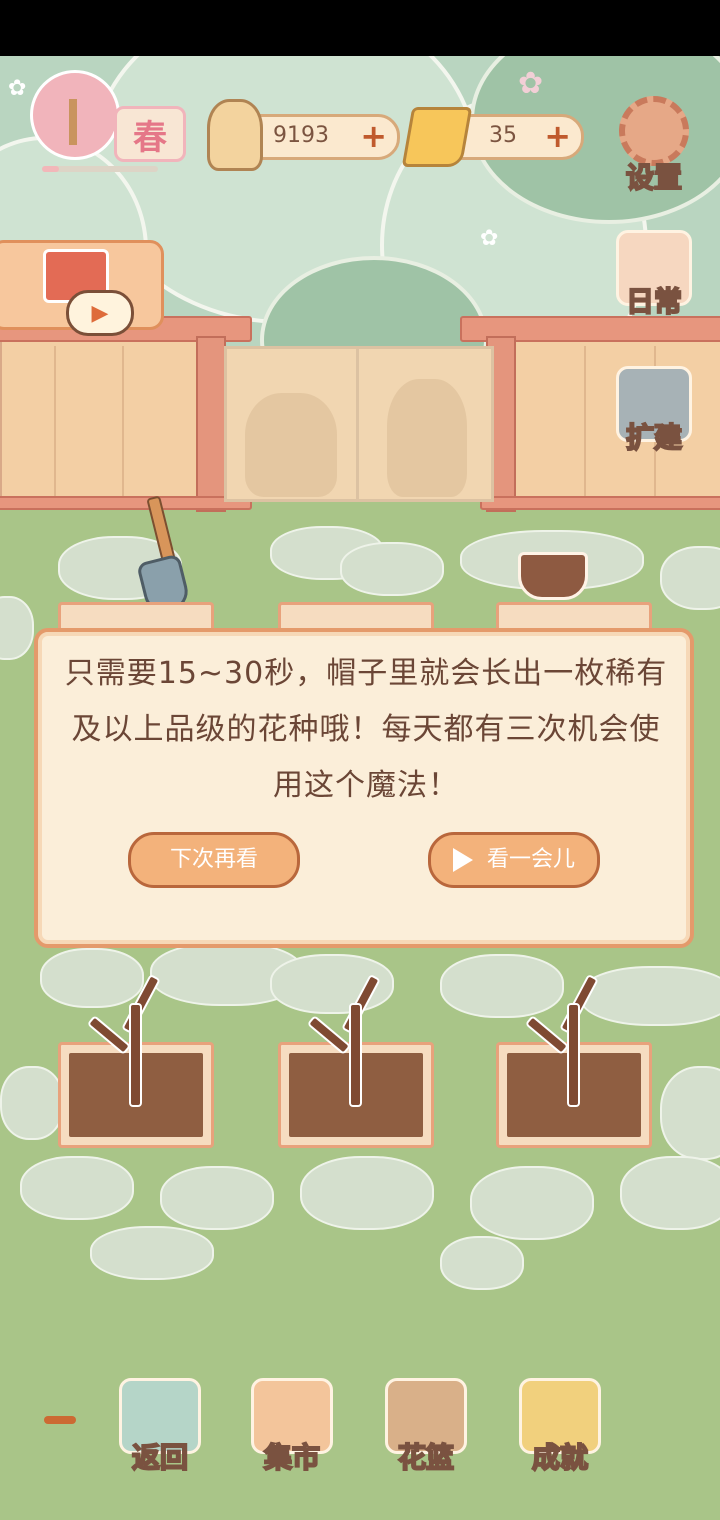 Image resolution: width=720 pixels, height=1520 pixels. Describe the element at coordinates (164, 556) in the screenshot. I see `shovel-icon` at that location.